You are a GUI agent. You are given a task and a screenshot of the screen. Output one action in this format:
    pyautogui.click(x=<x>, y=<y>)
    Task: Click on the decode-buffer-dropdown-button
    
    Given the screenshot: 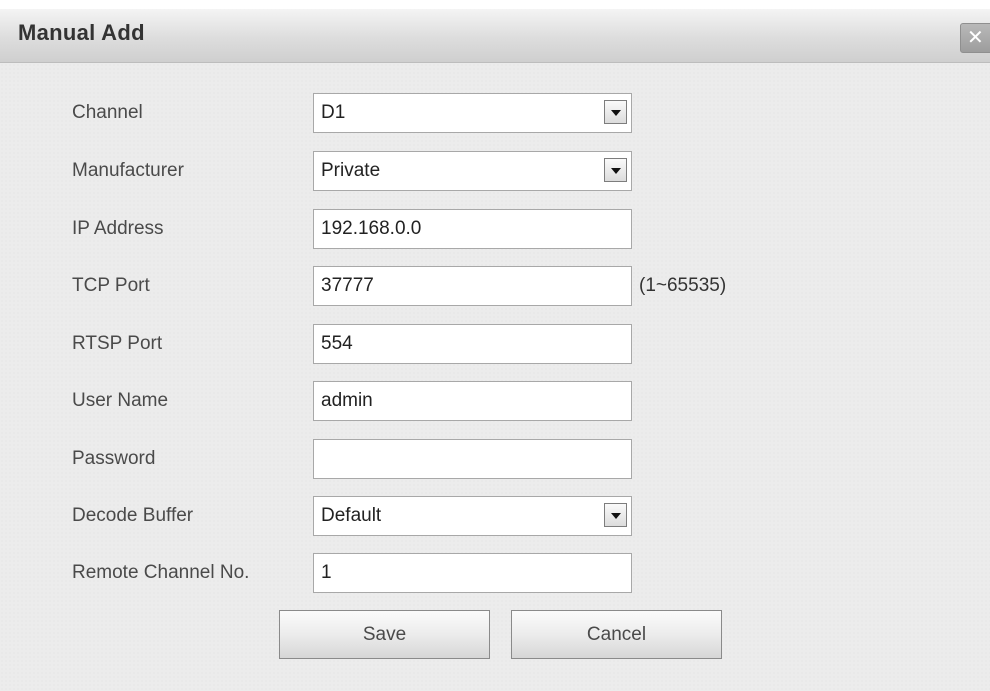 What is the action you would take?
    pyautogui.click(x=615, y=515)
    